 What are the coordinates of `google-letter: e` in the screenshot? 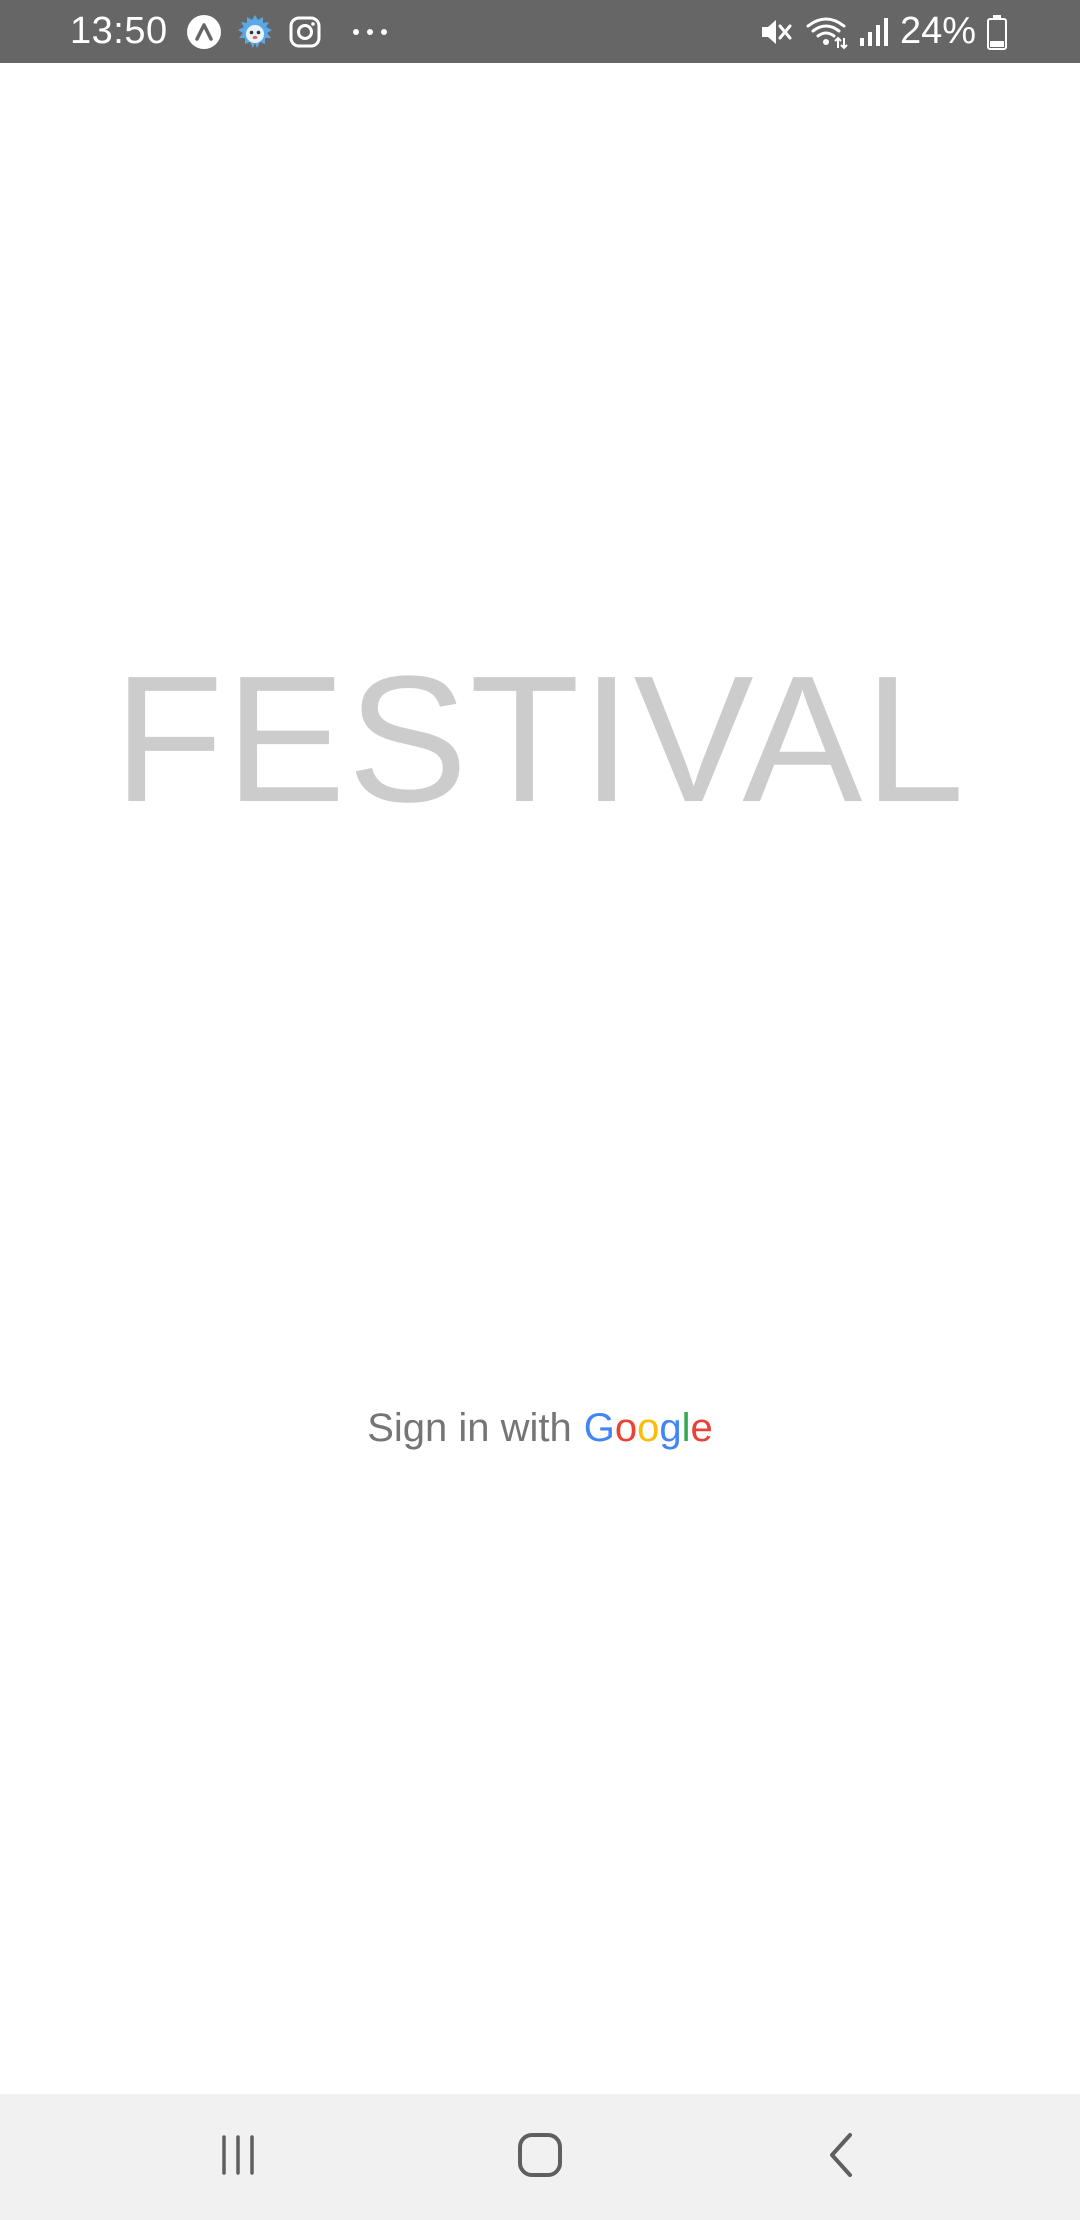 It's located at (701, 1427).